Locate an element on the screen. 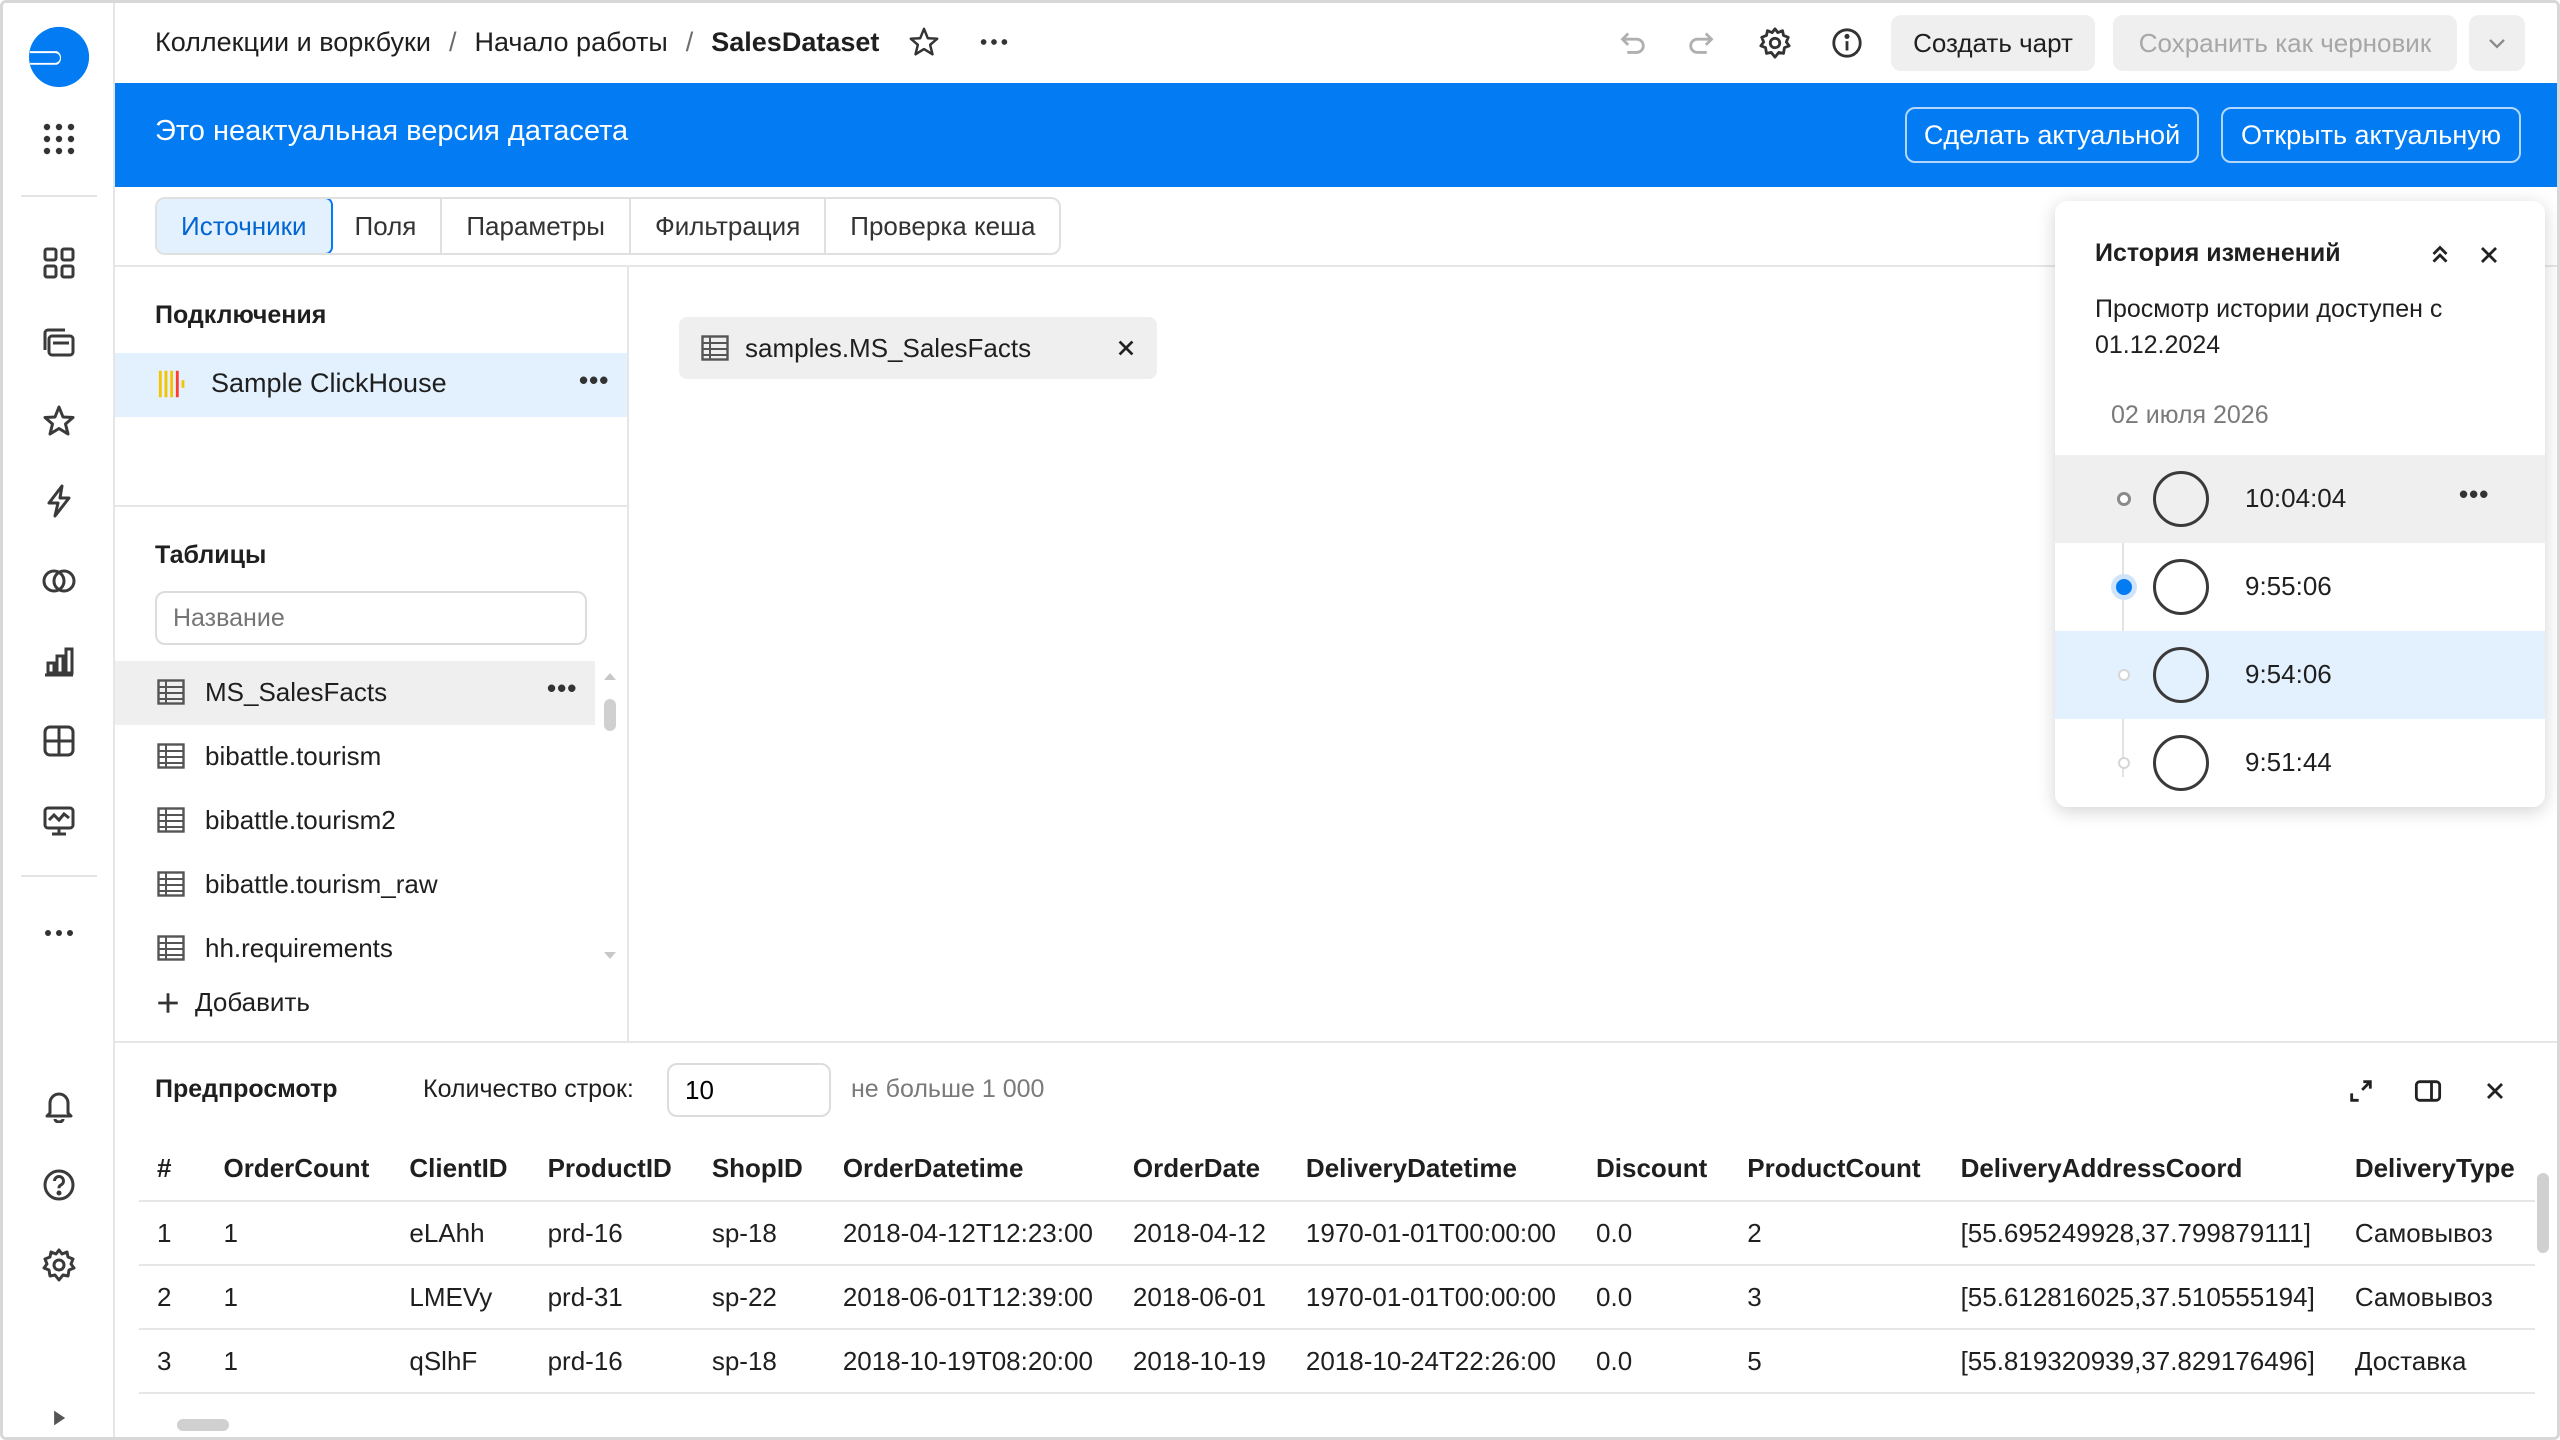 Image resolution: width=2560 pixels, height=1440 pixels. apps-grid-icon is located at coordinates (59, 139).